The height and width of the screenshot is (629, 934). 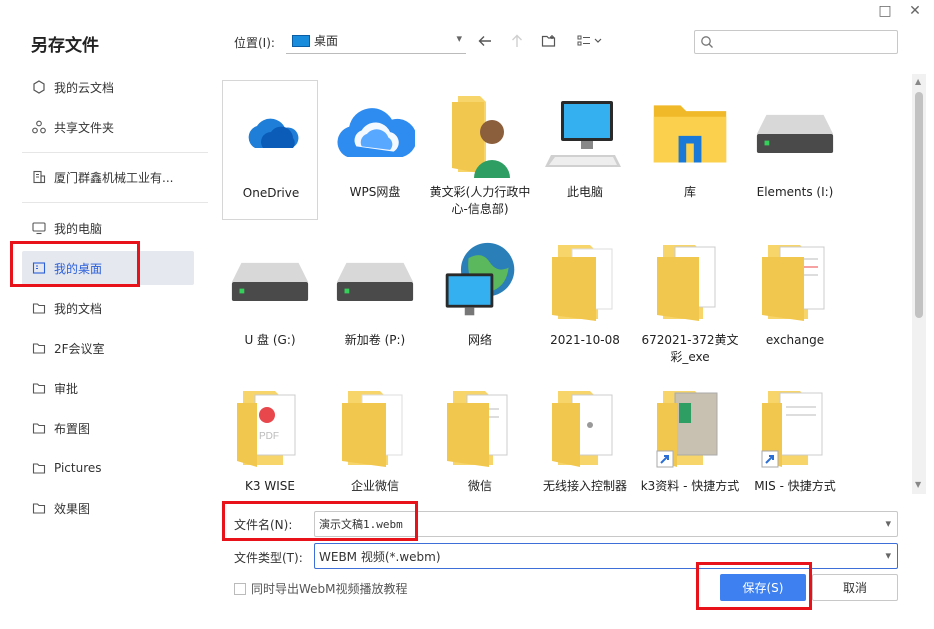 I want to click on file-item-this-pc: 此电脑, so click(x=585, y=150).